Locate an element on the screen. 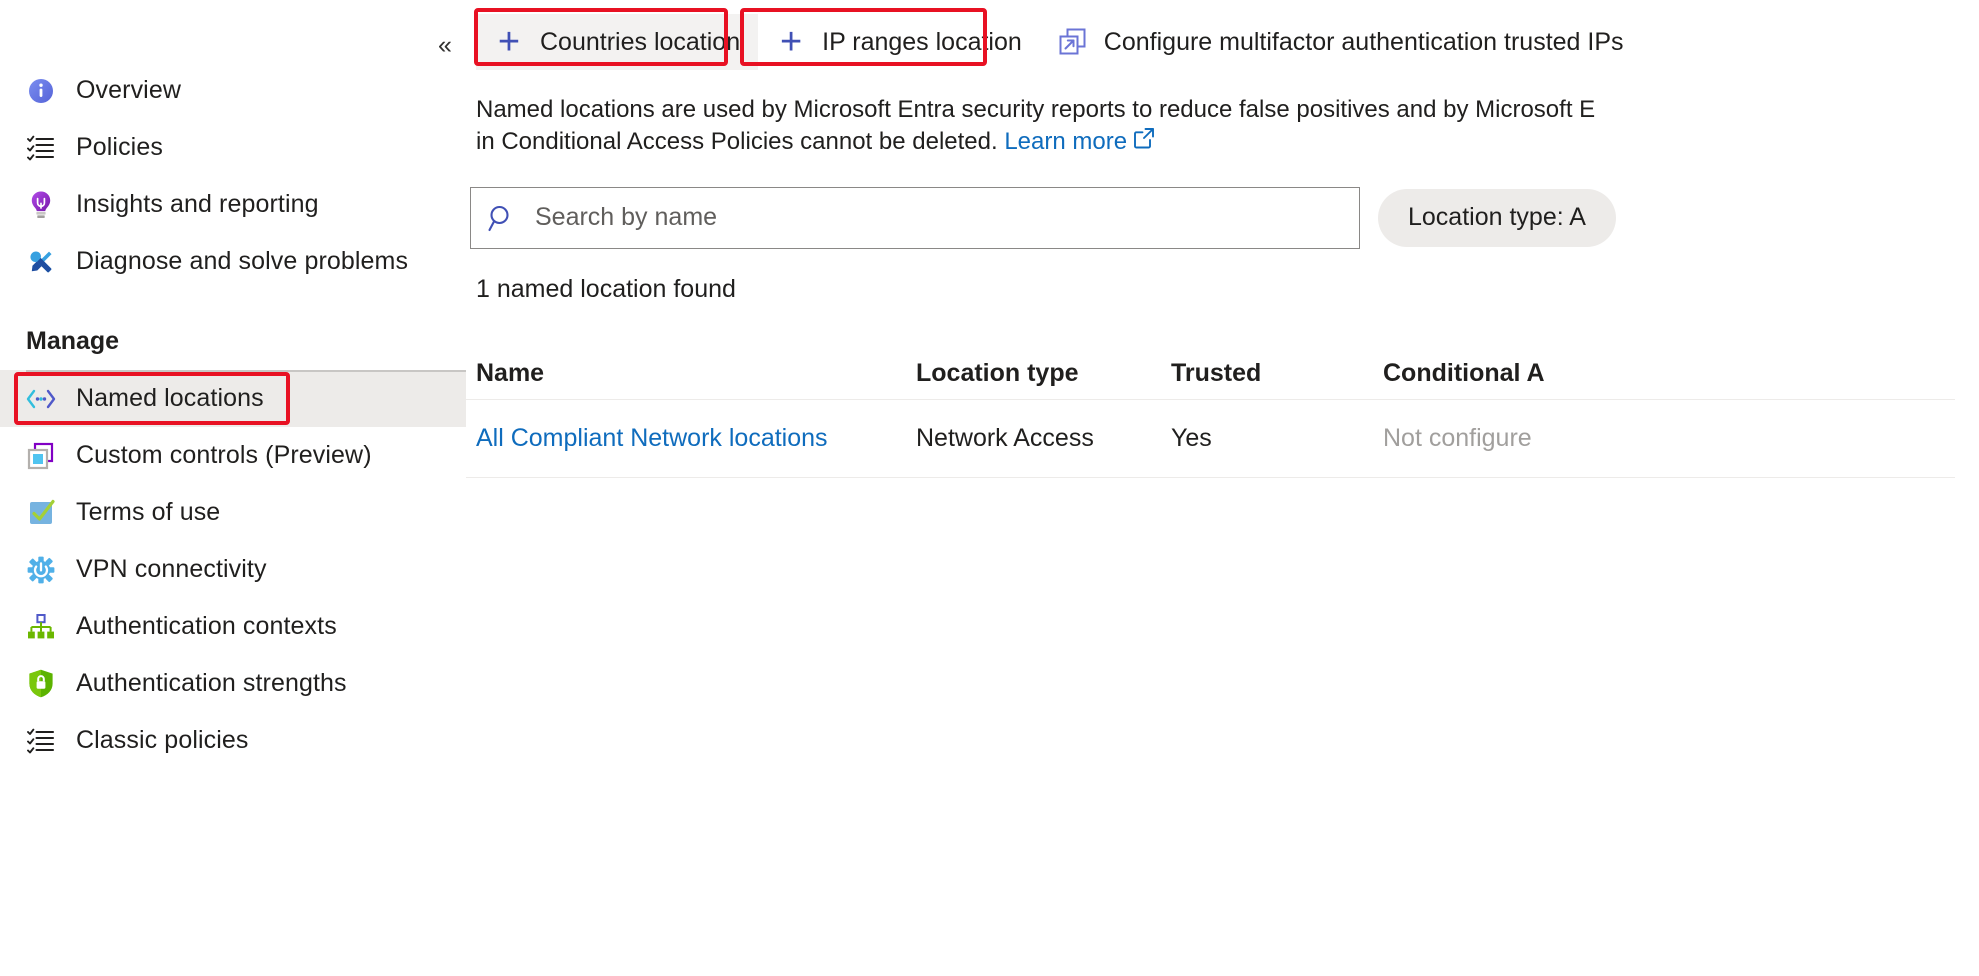 This screenshot has width=1979, height=976. sidebar-item-label: VPN connectivity is located at coordinates (171, 569).